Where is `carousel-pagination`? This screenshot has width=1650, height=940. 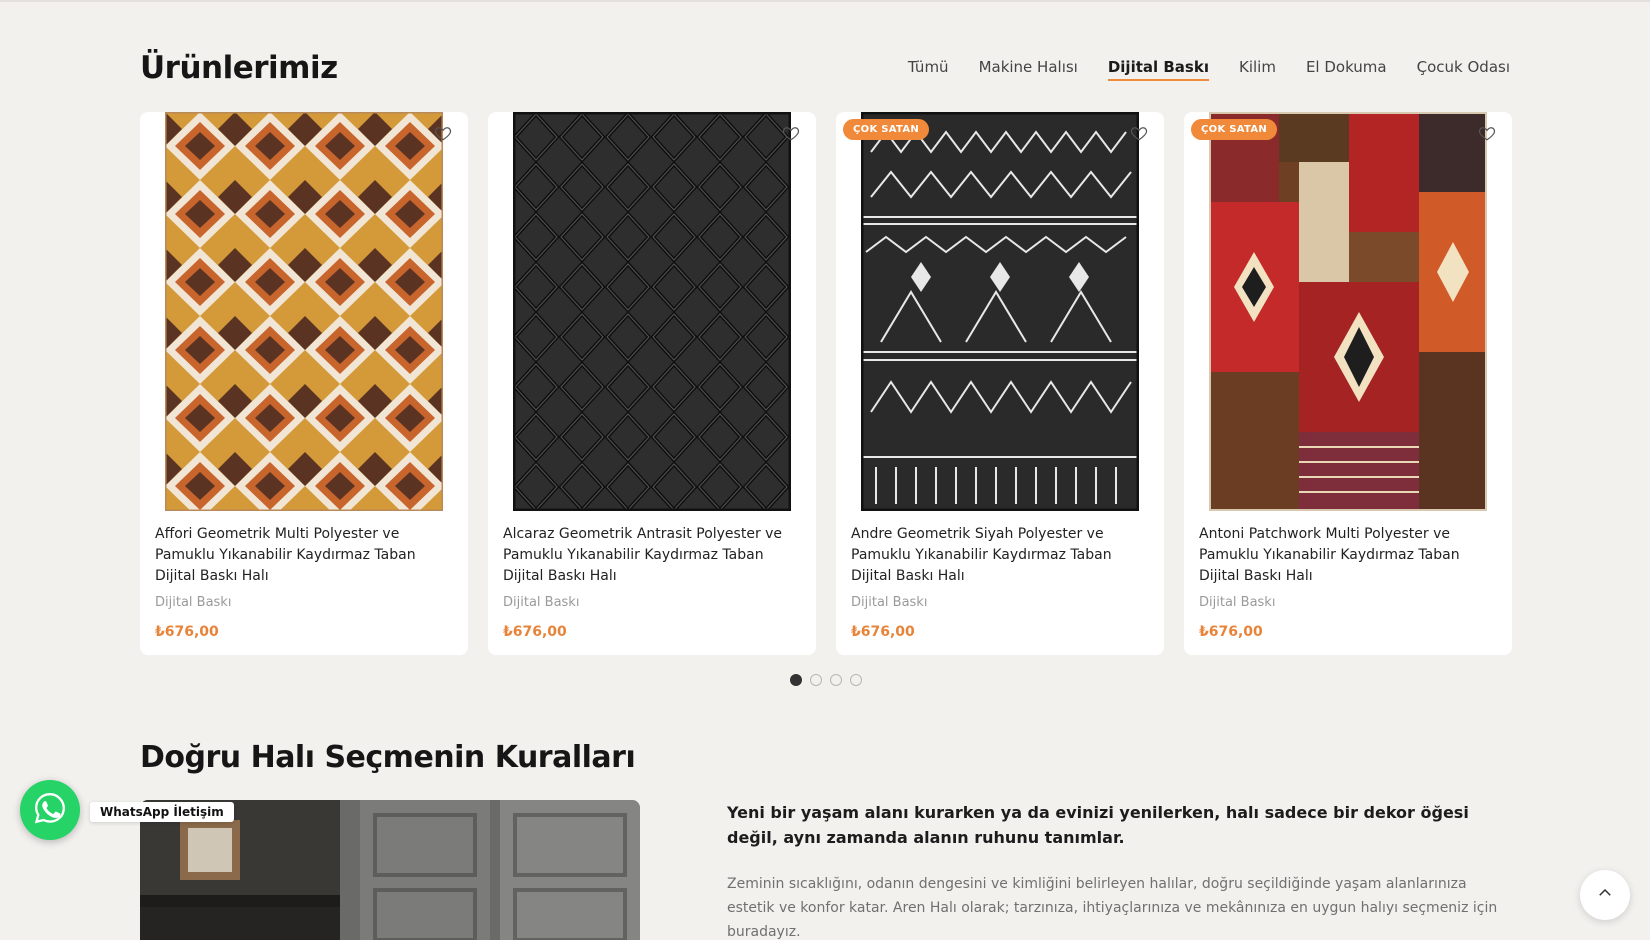
carousel-pagination is located at coordinates (826, 680).